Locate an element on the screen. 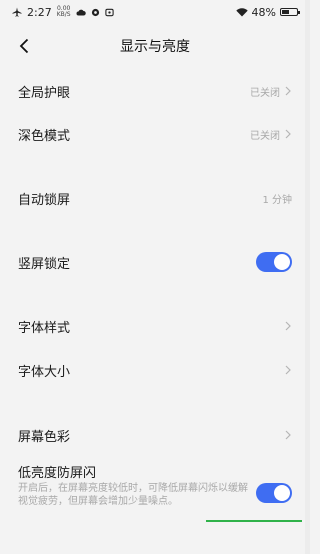  back-button is located at coordinates (24, 46).